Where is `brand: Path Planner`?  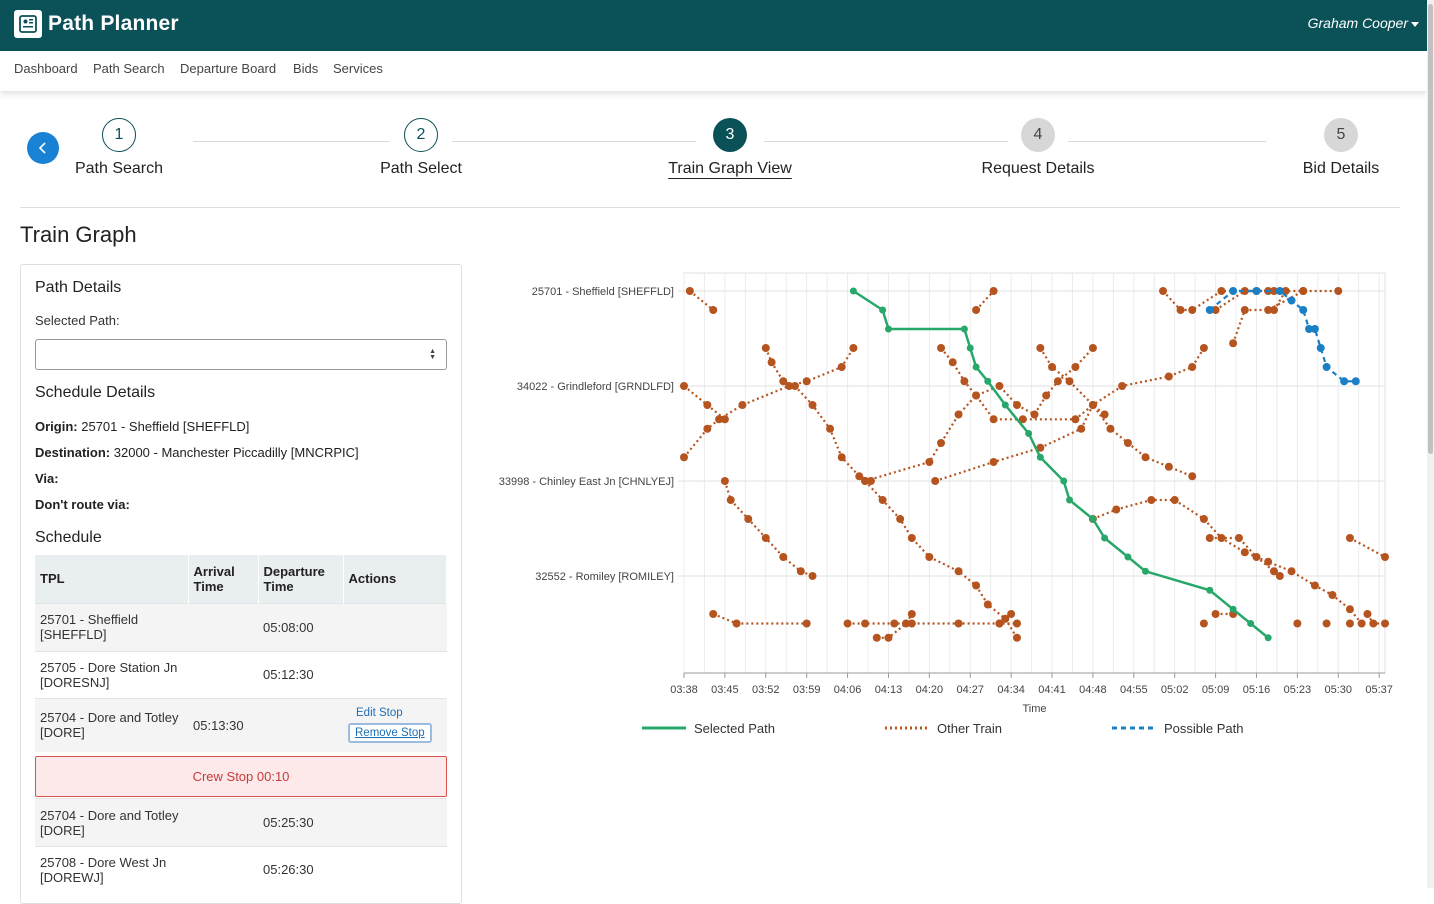
brand: Path Planner is located at coordinates (96, 24).